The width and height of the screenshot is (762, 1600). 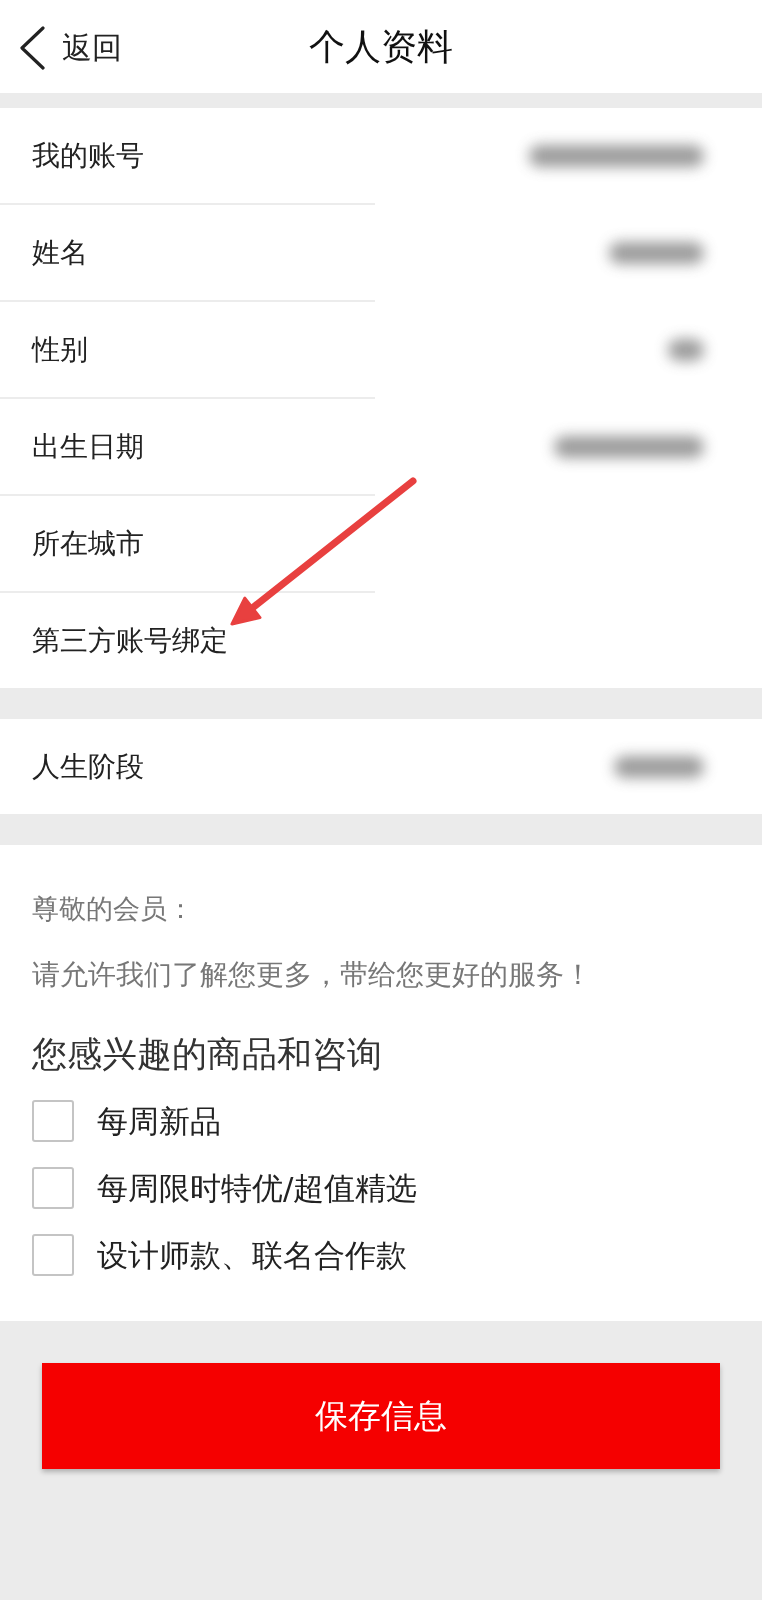 I want to click on checkbox-label: 每周新品, so click(x=159, y=1120).